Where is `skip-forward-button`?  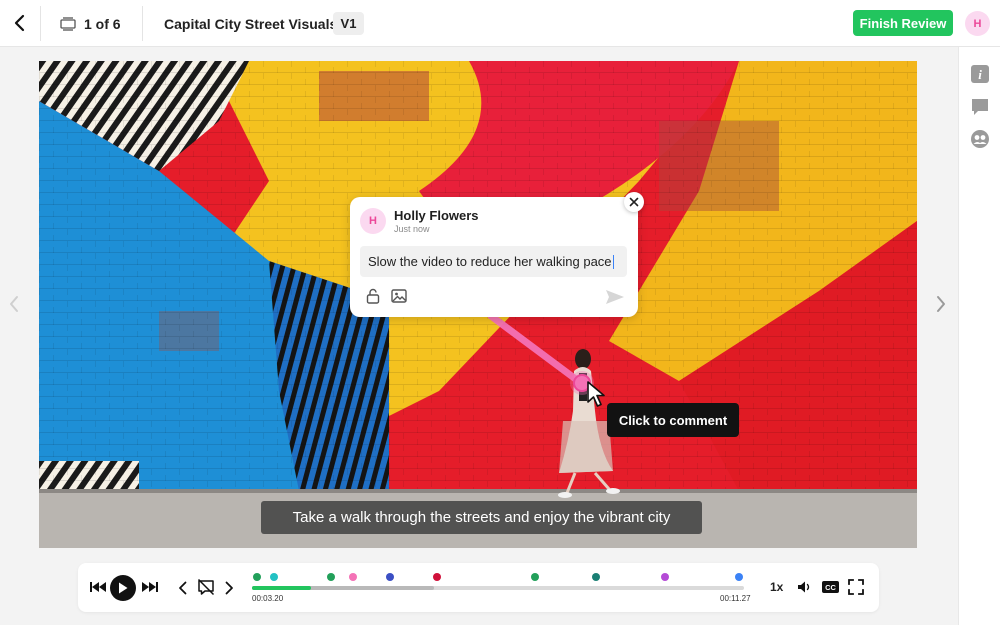
skip-forward-button is located at coordinates (150, 587).